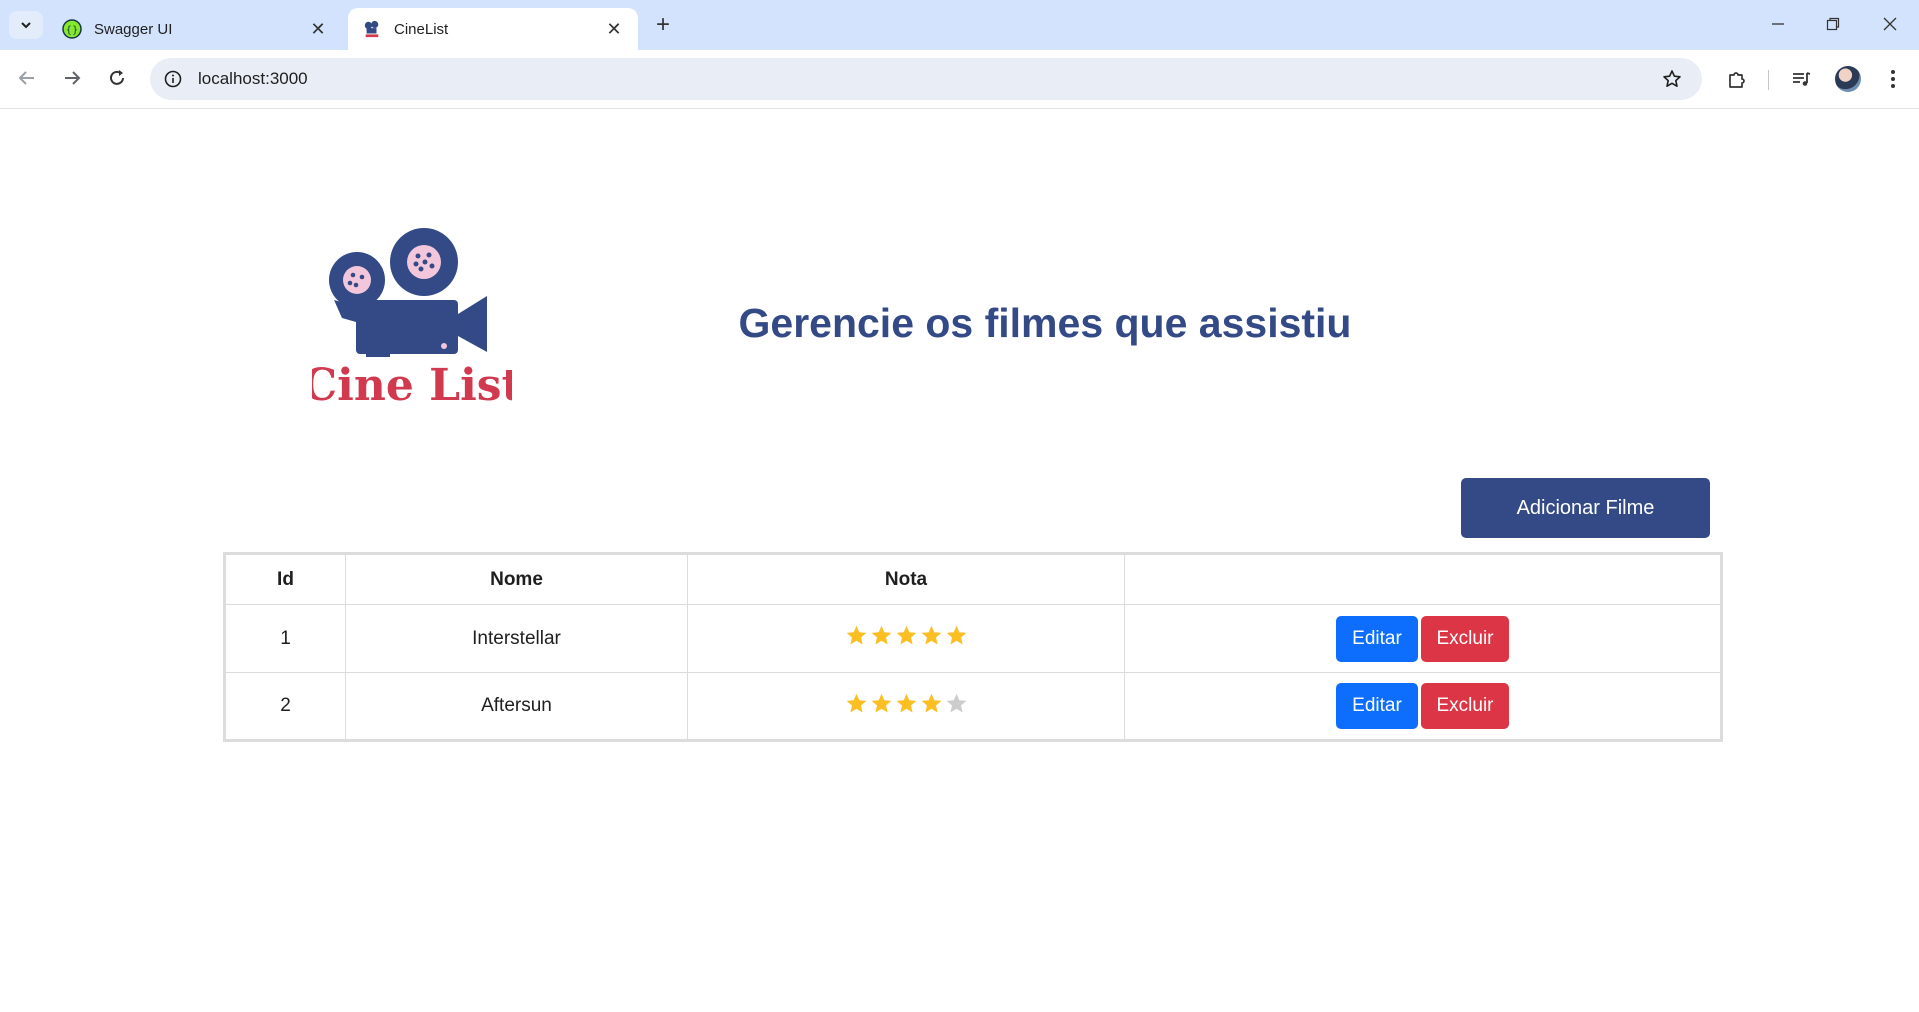 The height and width of the screenshot is (1012, 1919). Describe the element at coordinates (956, 703) in the screenshot. I see `star-empty-icon` at that location.